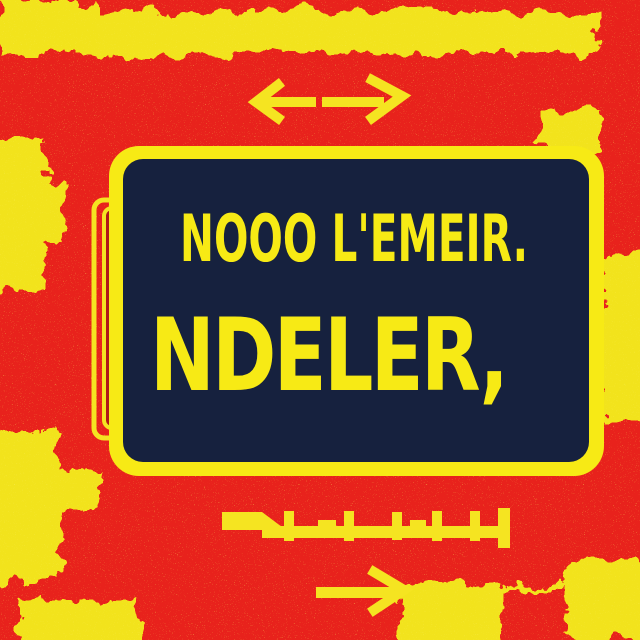 Image resolution: width=640 pixels, height=640 pixels. What do you see at coordinates (354, 239) in the screenshot?
I see `sign-headline-line1: NOOO L'EMEIR.` at bounding box center [354, 239].